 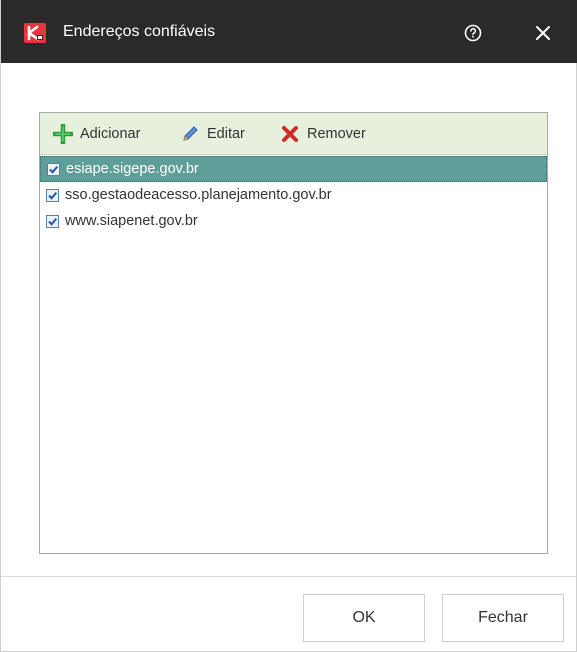 I want to click on list-item: sso.gestaodeacesso.planejamento.gov.br, so click(x=293, y=195).